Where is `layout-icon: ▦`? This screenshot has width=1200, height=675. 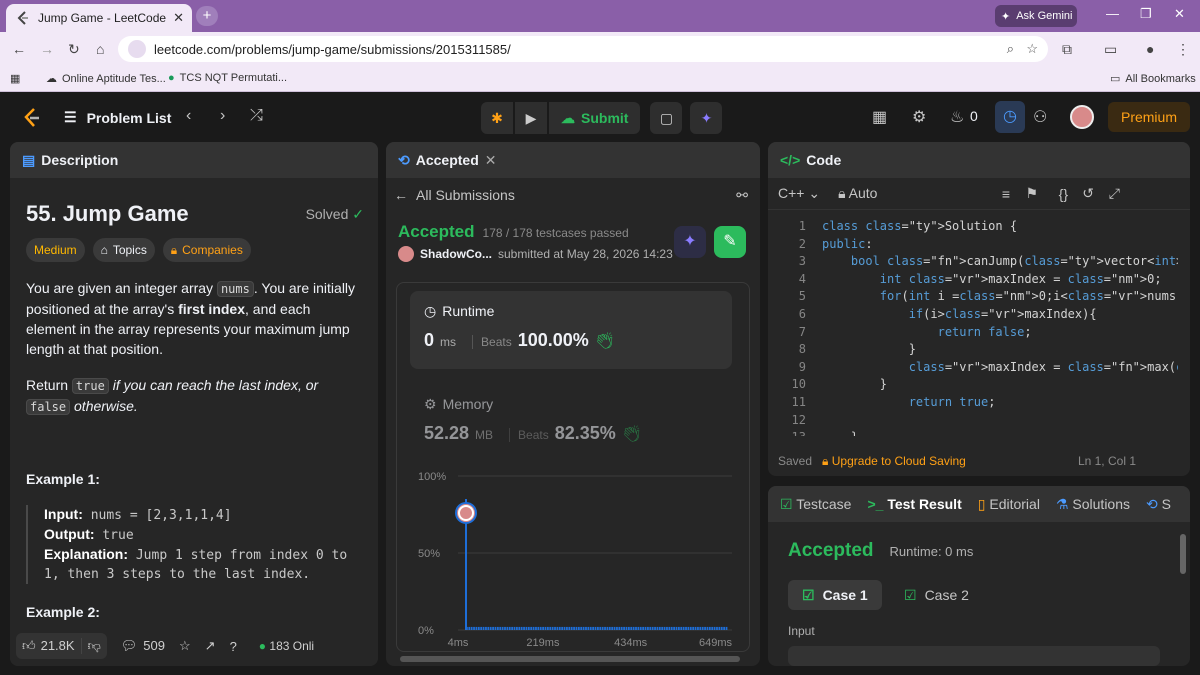 layout-icon: ▦ is located at coordinates (879, 117).